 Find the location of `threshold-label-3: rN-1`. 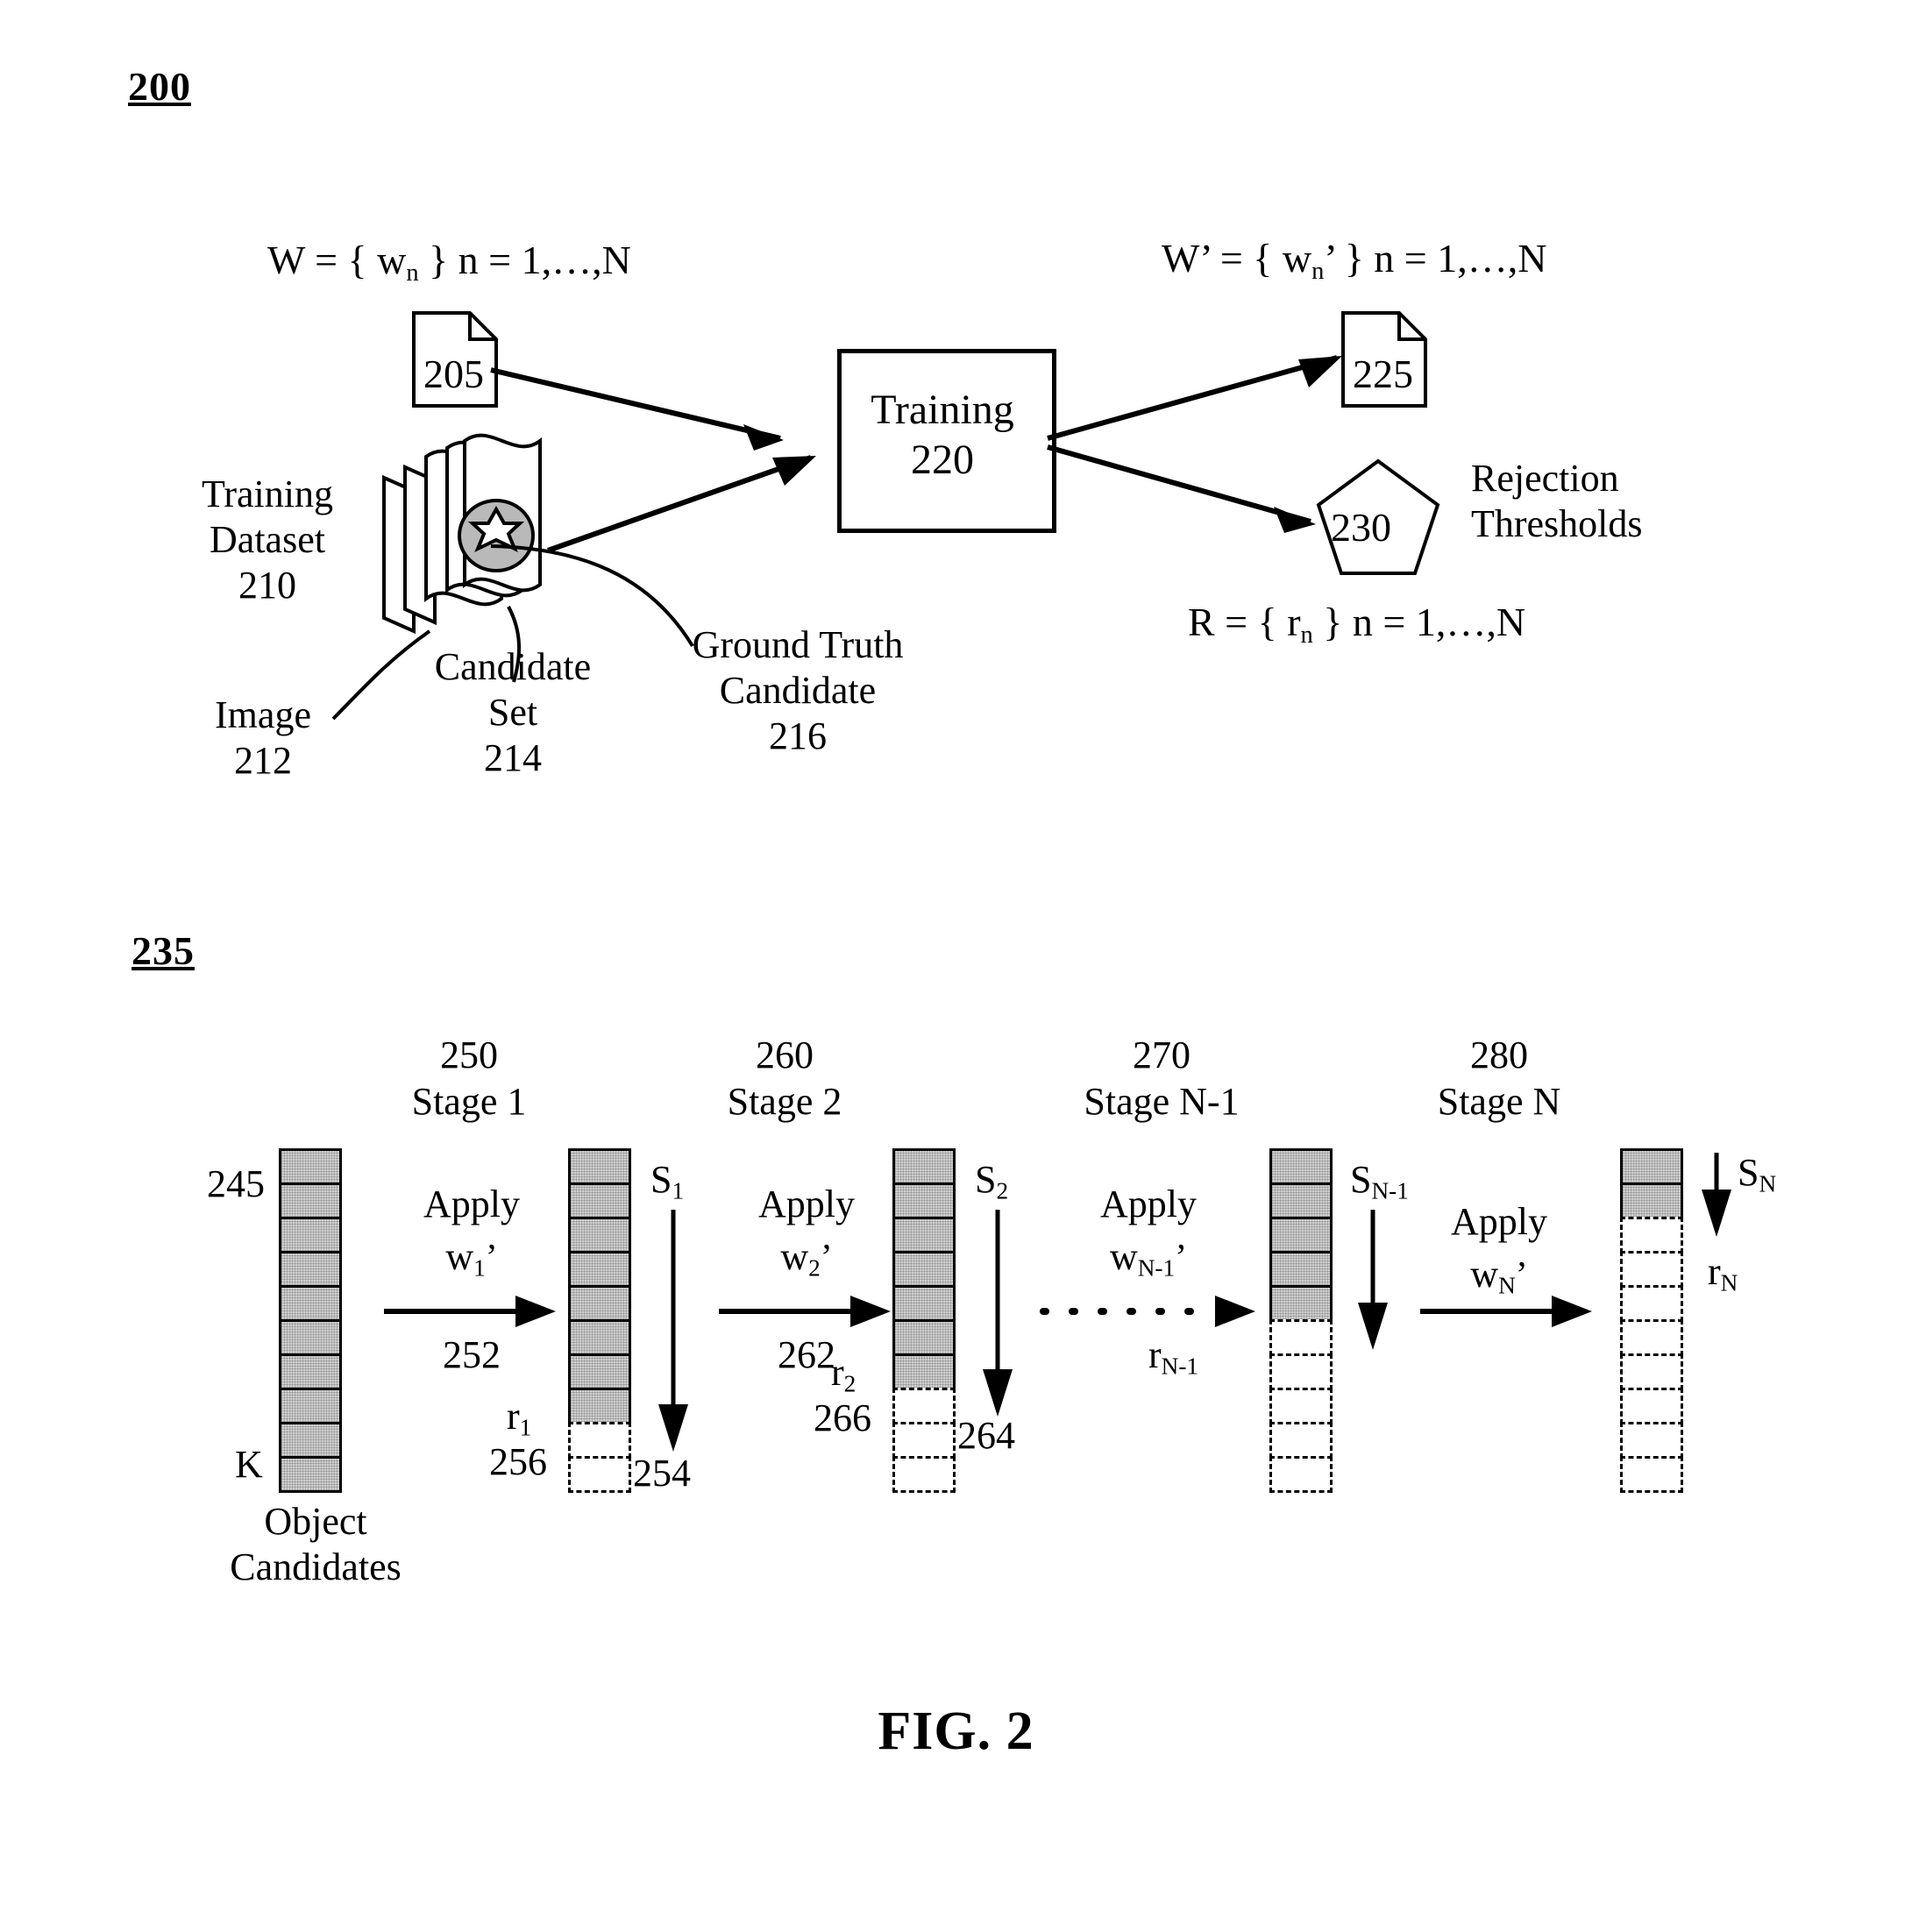

threshold-label-3: rN-1 is located at coordinates (1173, 1356).